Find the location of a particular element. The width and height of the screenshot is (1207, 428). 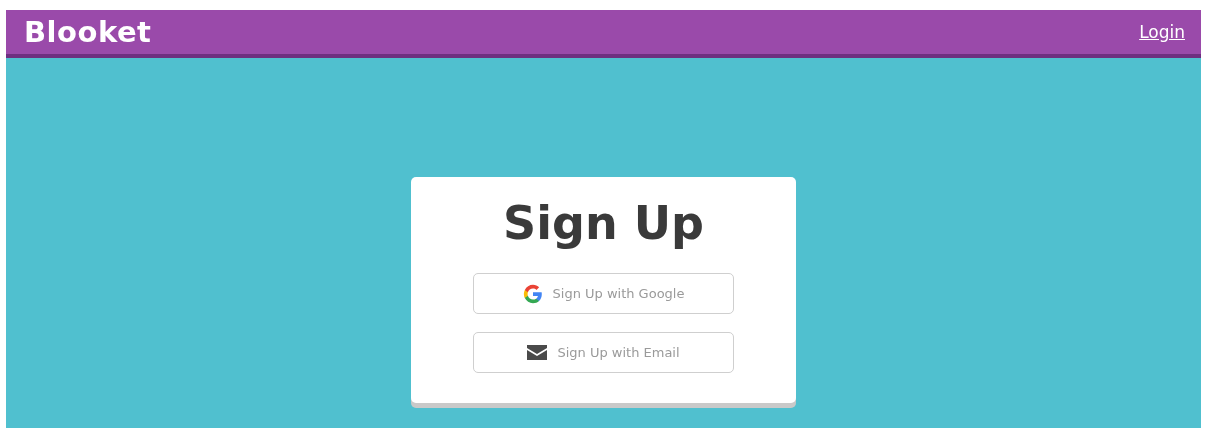

logo: Blooket is located at coordinates (88, 32).